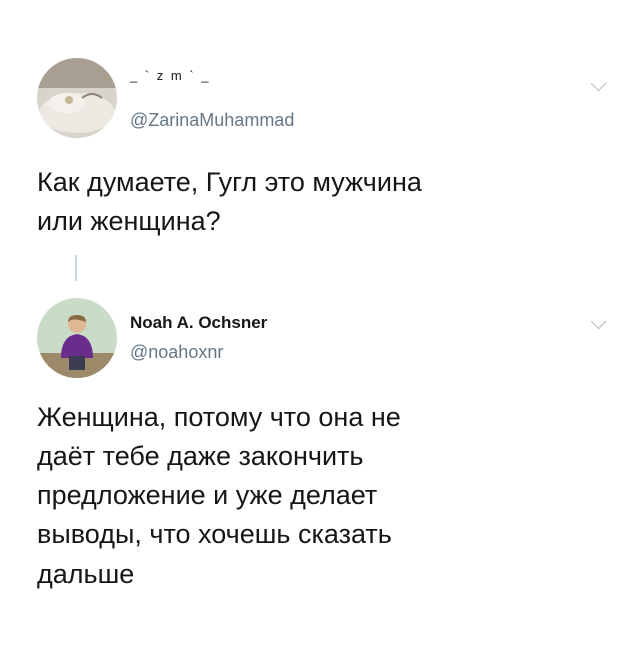 The height and width of the screenshot is (651, 640). What do you see at coordinates (198, 323) in the screenshot?
I see `display-name: Noah A. Ochsner` at bounding box center [198, 323].